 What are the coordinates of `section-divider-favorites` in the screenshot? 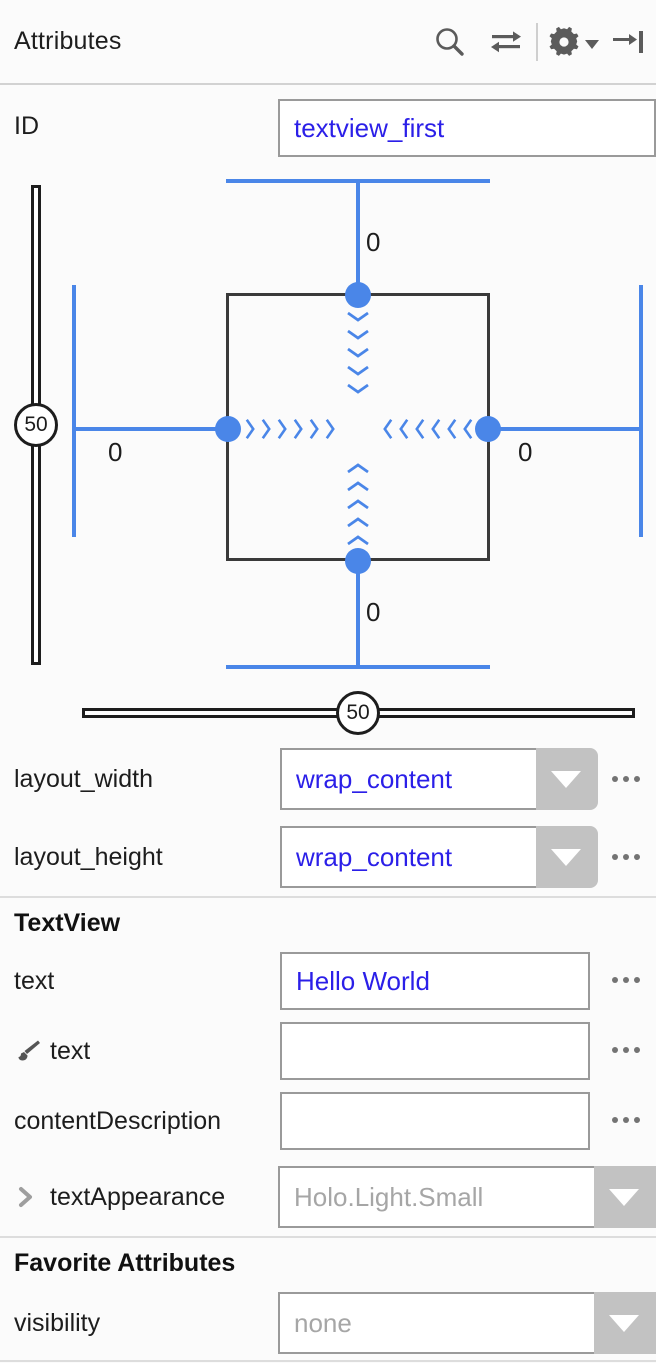 It's located at (328, 1237).